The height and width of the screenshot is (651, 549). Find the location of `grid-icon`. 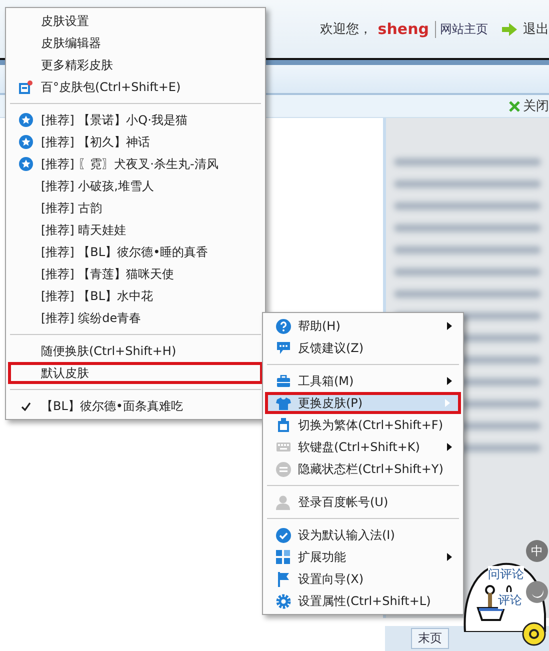

grid-icon is located at coordinates (283, 557).